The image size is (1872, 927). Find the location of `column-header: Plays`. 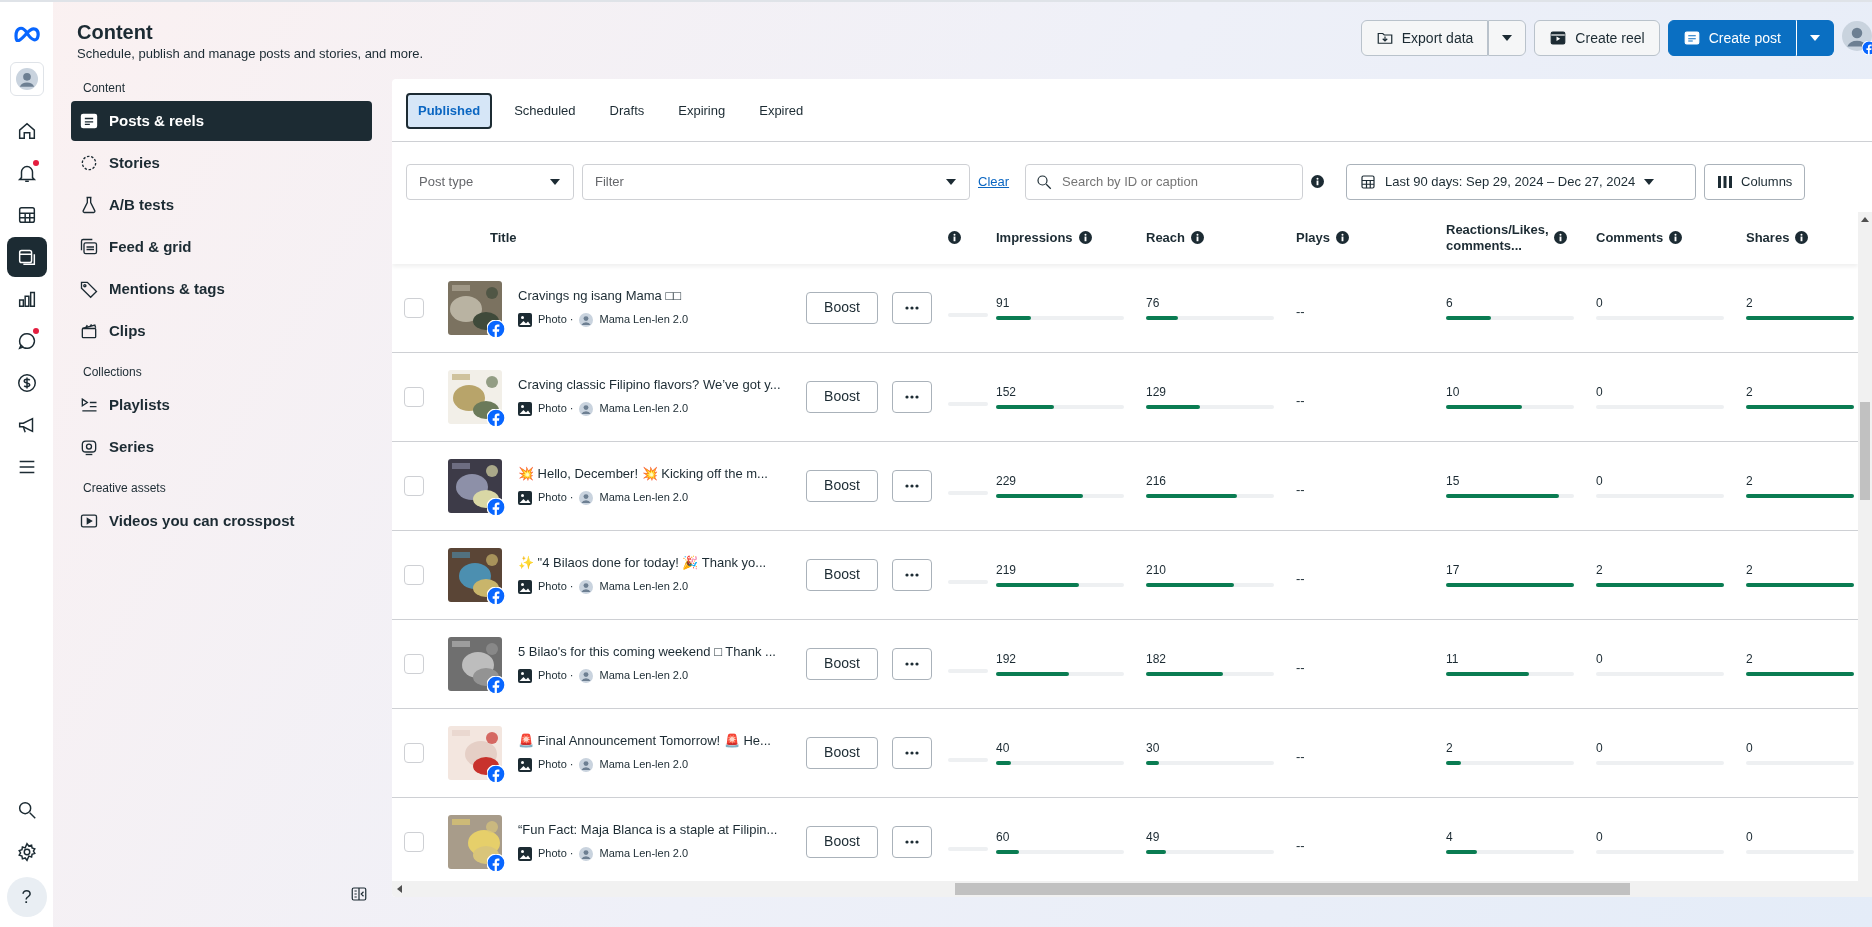

column-header: Plays is located at coordinates (1313, 237).